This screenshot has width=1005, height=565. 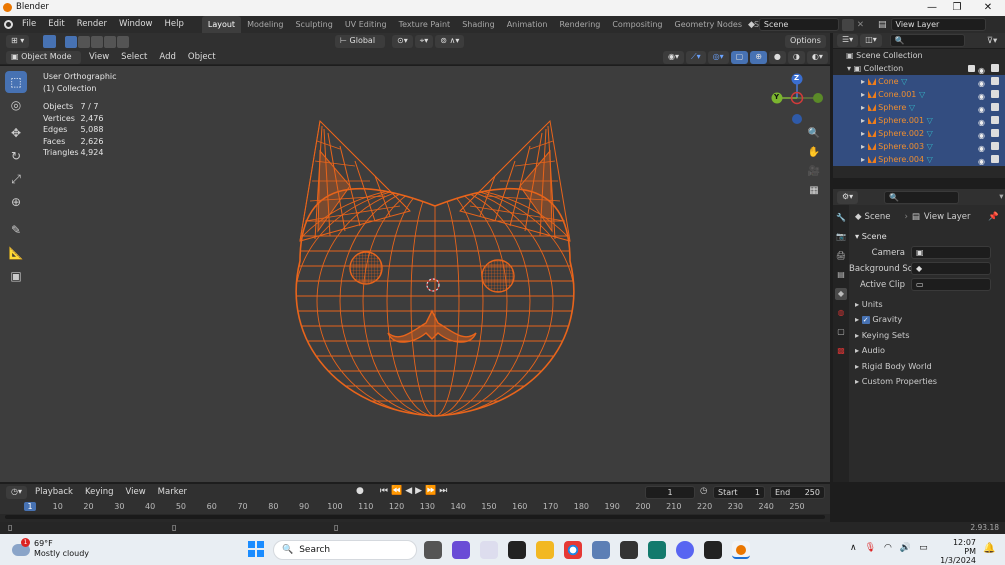 What do you see at coordinates (870, 548) in the screenshot?
I see `microphone-icon: 🎙` at bounding box center [870, 548].